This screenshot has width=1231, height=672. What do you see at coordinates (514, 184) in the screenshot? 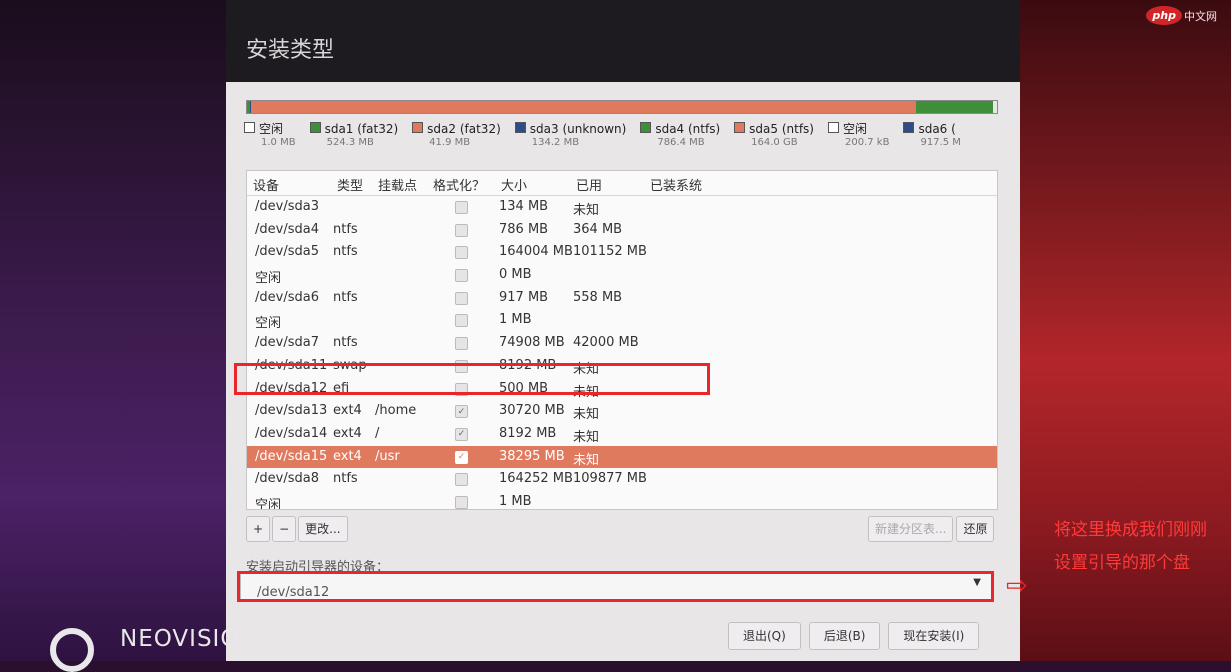
I see `header-size: 大小` at bounding box center [514, 184].